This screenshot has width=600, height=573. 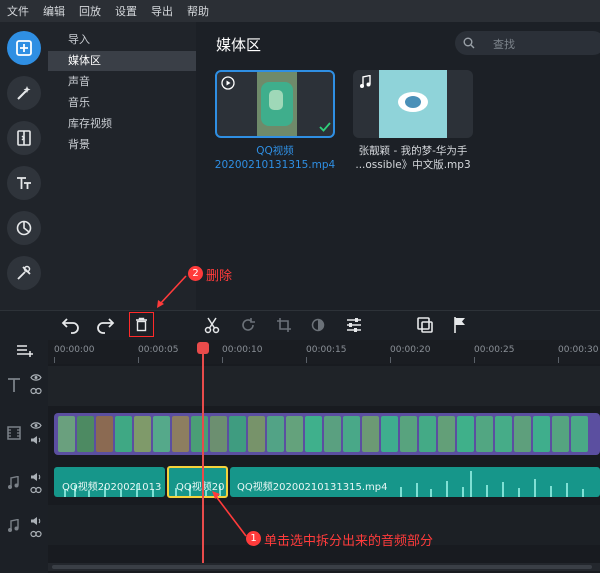 What do you see at coordinates (122, 40) in the screenshot?
I see `nav-item-import: 导入` at bounding box center [122, 40].